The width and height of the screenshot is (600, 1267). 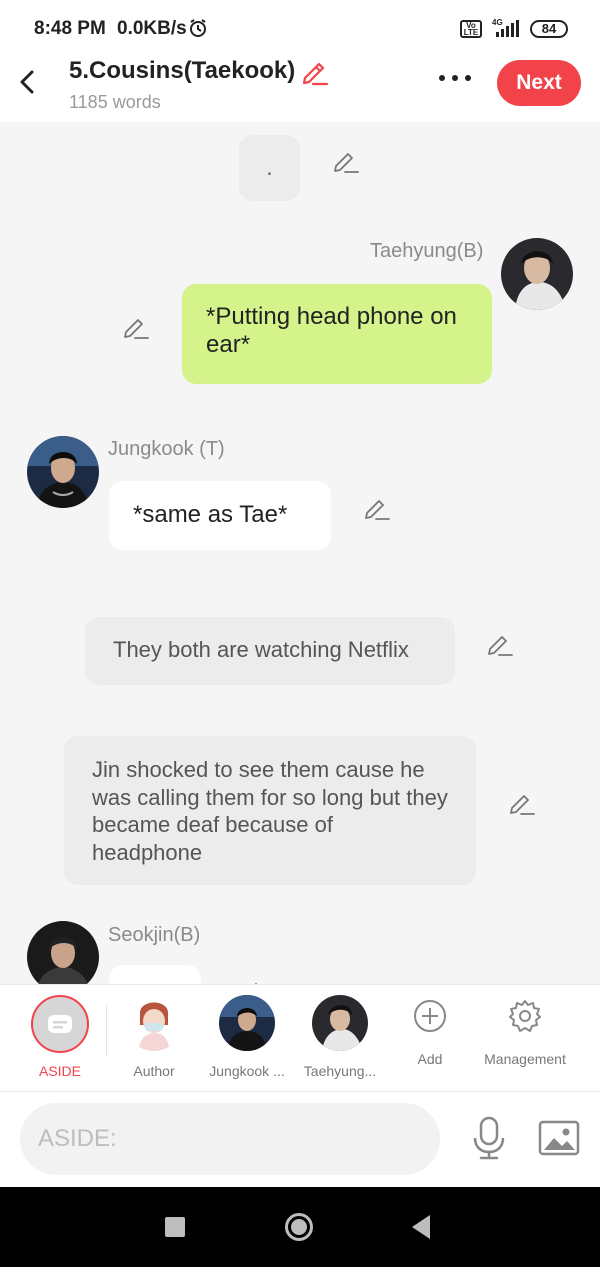 What do you see at coordinates (198, 28) in the screenshot?
I see `alarm-icon` at bounding box center [198, 28].